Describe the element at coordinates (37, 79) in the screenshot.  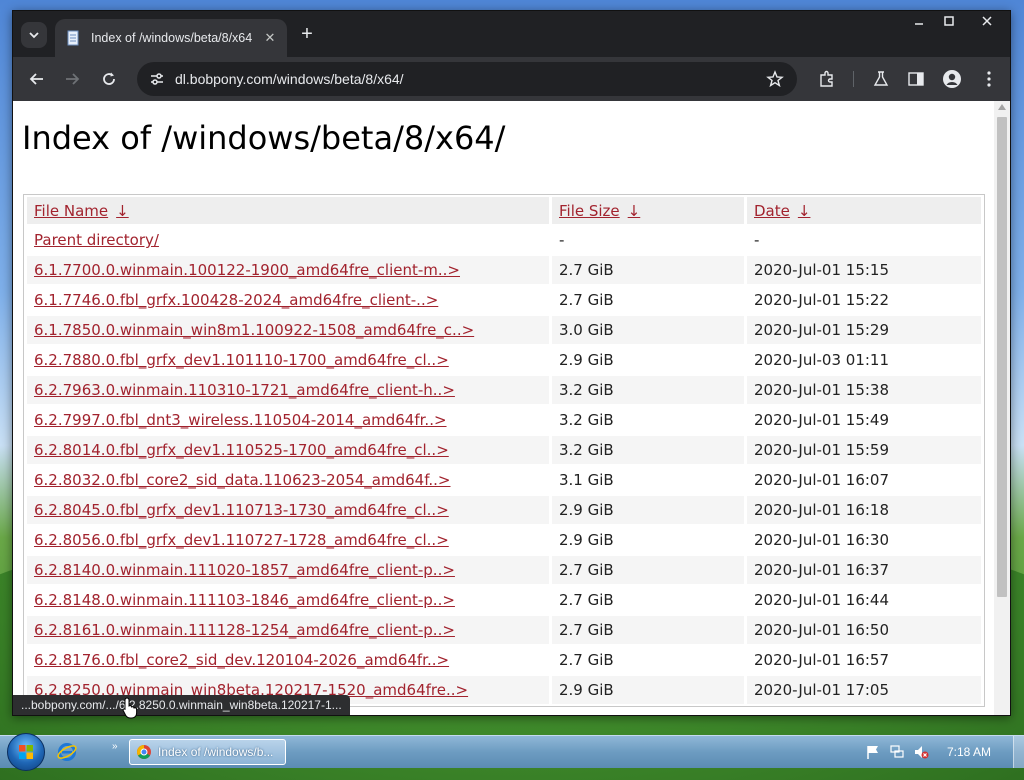
I see `back-button` at that location.